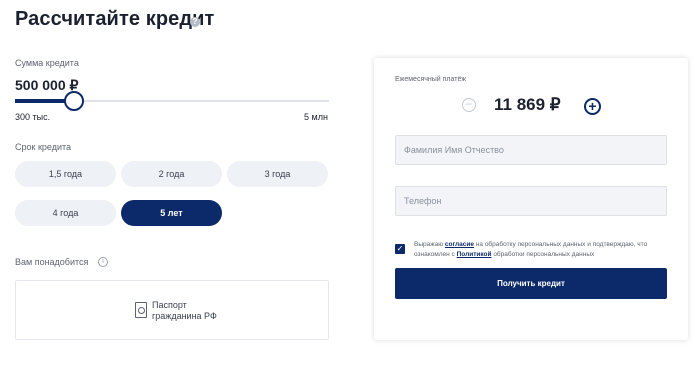 This screenshot has width=700, height=366. Describe the element at coordinates (47, 63) in the screenshot. I see `amount-label: Сумма кредита` at that location.